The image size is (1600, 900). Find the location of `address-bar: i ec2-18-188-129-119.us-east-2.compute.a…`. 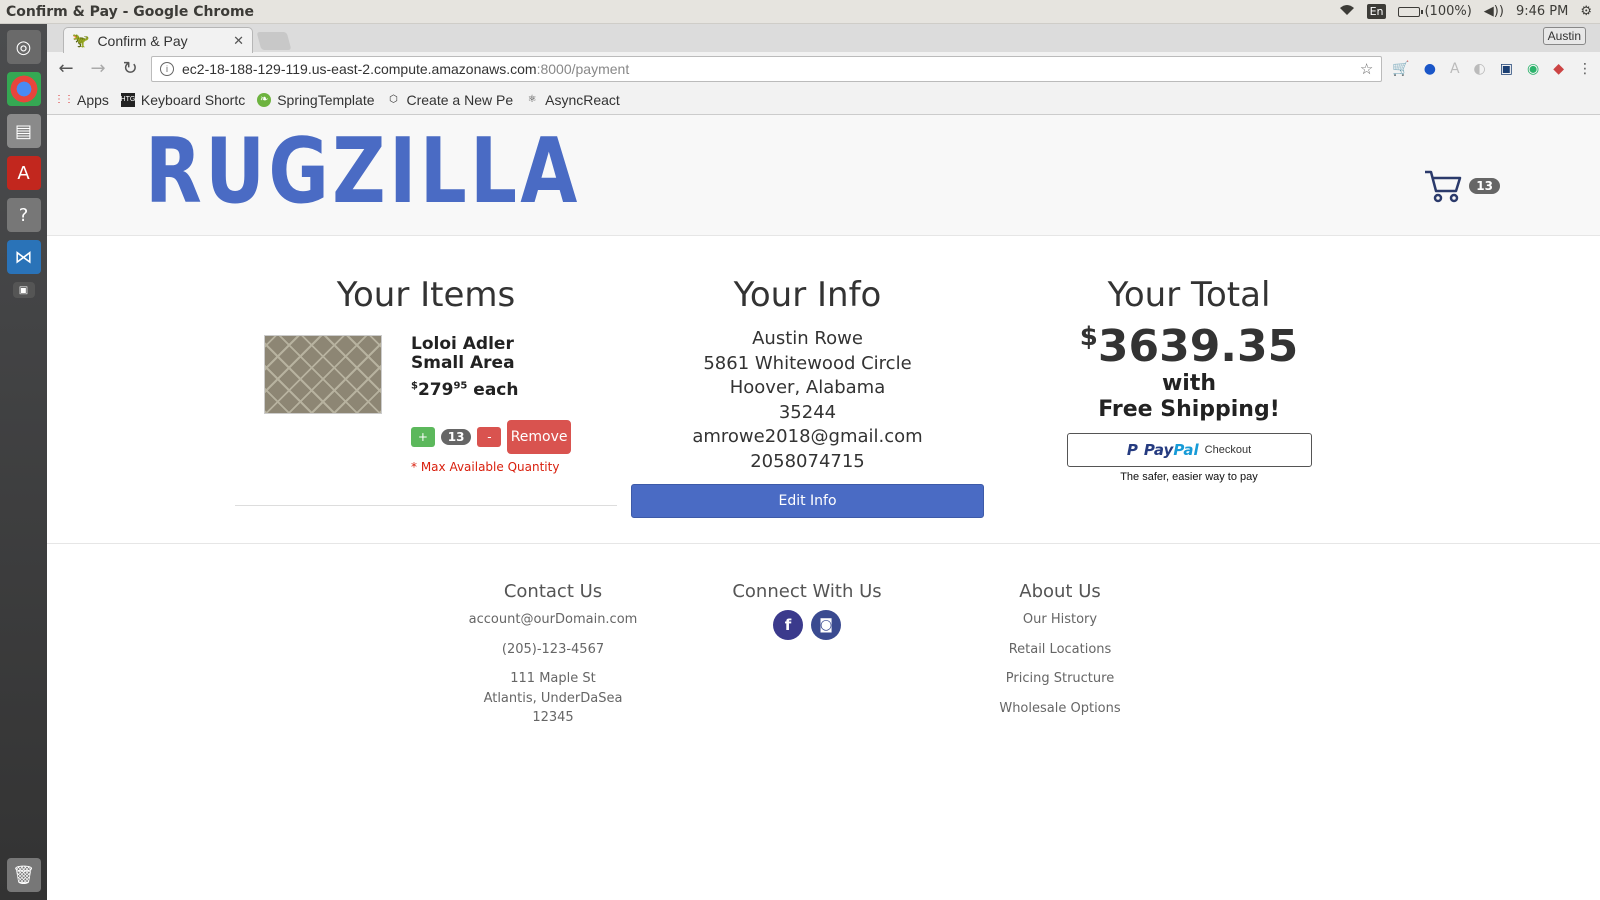

address-bar: i ec2-18-188-129-119.us-east-2.compute.a… is located at coordinates (767, 68).